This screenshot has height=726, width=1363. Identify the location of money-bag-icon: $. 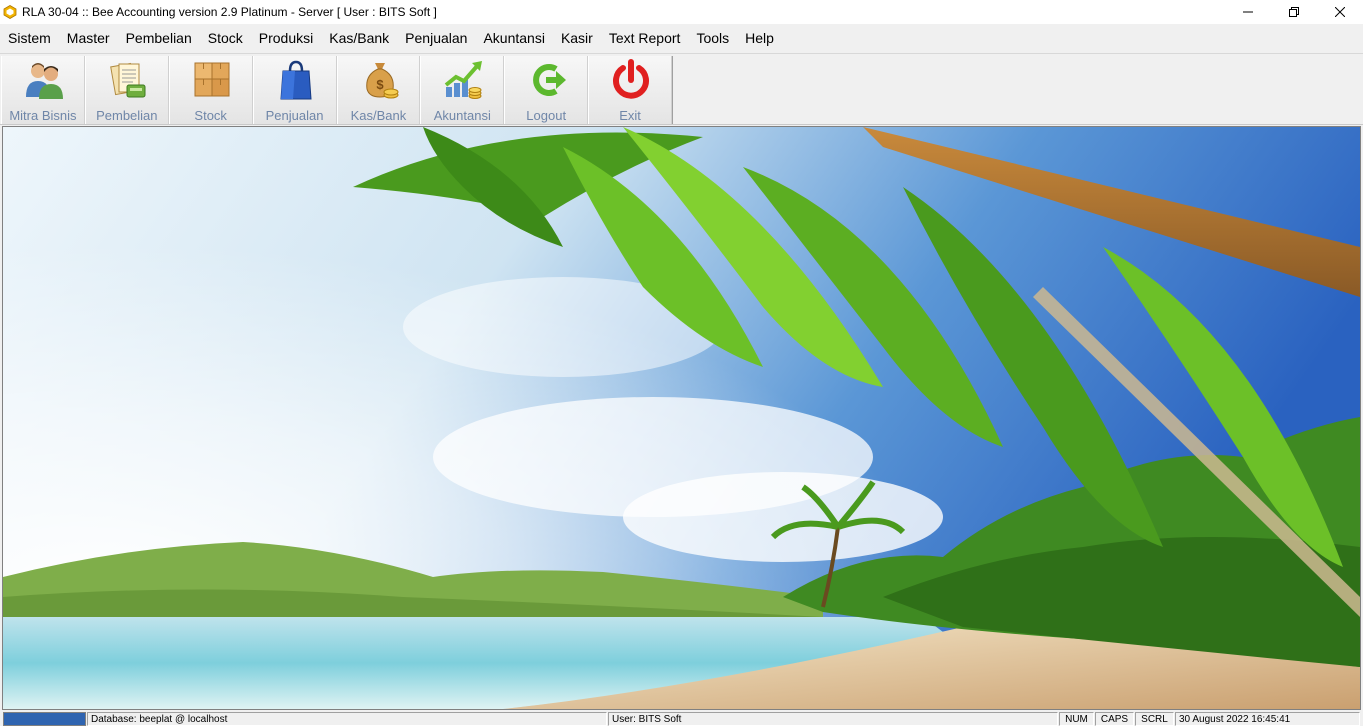
(381, 81).